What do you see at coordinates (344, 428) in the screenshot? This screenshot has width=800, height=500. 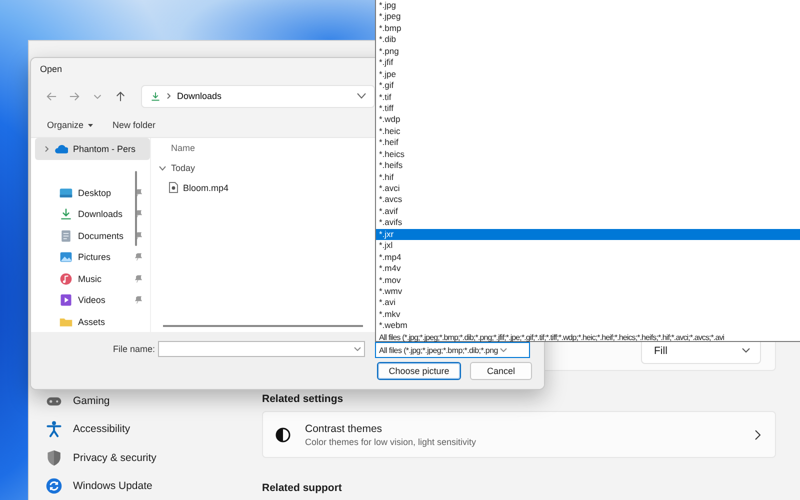 I see `card-title: Contrast themes` at bounding box center [344, 428].